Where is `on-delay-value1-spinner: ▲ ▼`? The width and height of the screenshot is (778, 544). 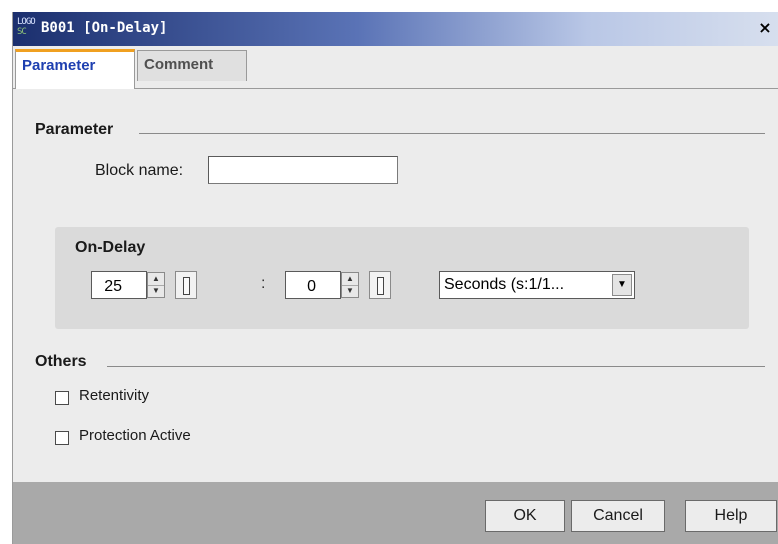 on-delay-value1-spinner: ▲ ▼ is located at coordinates (156, 285).